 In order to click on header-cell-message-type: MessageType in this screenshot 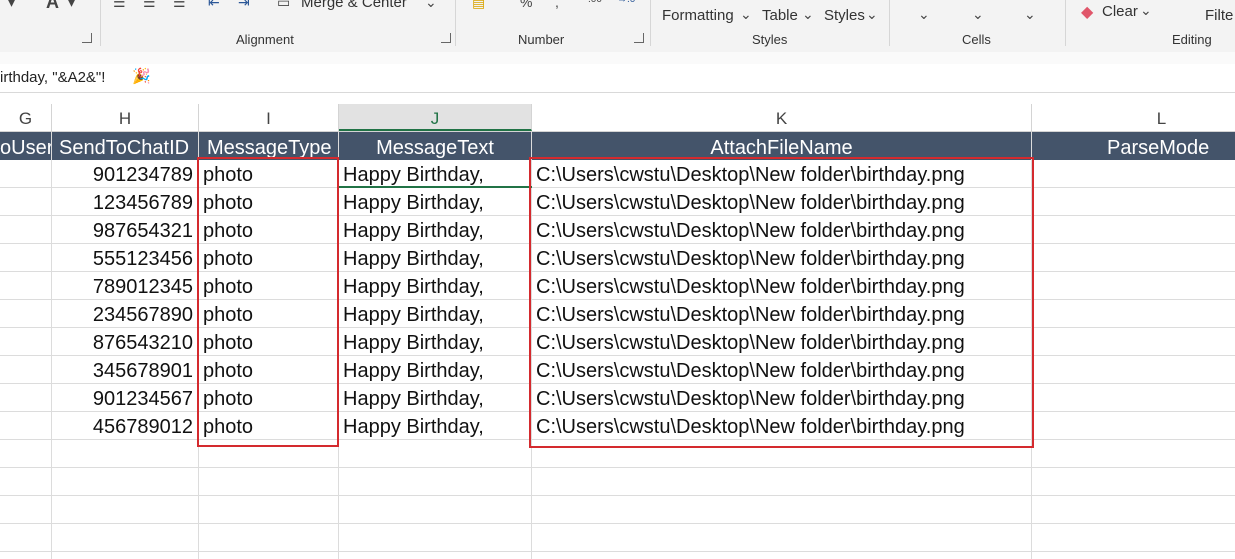, I will do `click(268, 146)`.